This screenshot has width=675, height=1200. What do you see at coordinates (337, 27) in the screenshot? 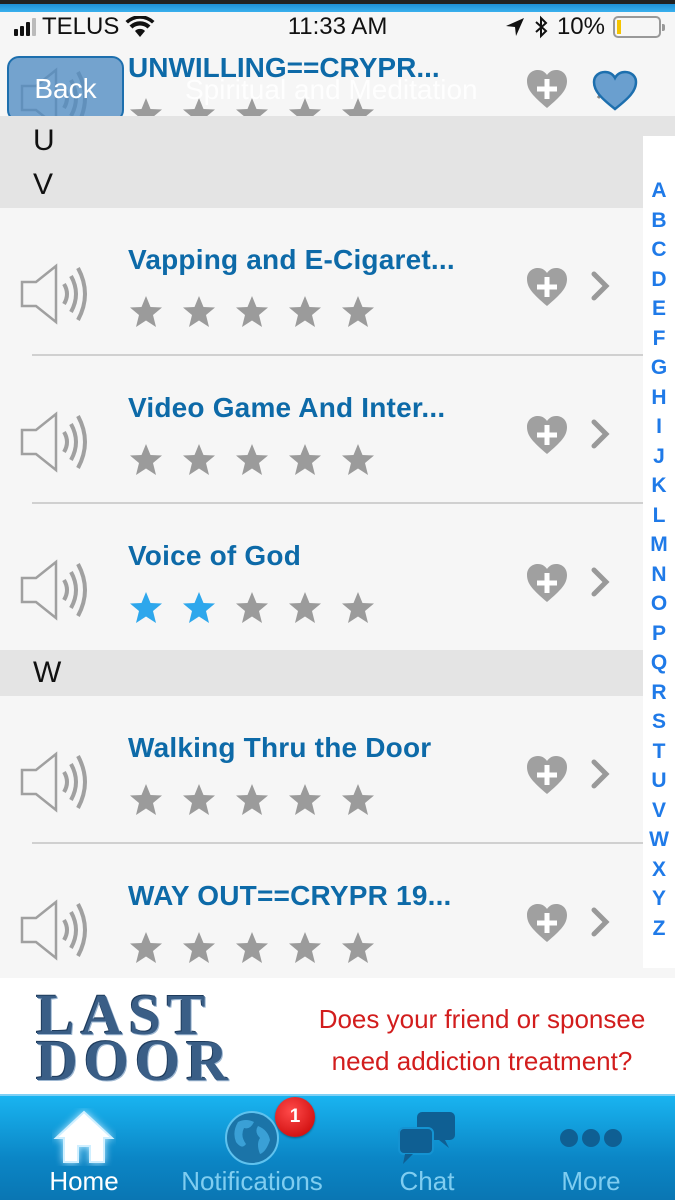
I see `status-bar: TELUS 11:33 AM 10%` at bounding box center [337, 27].